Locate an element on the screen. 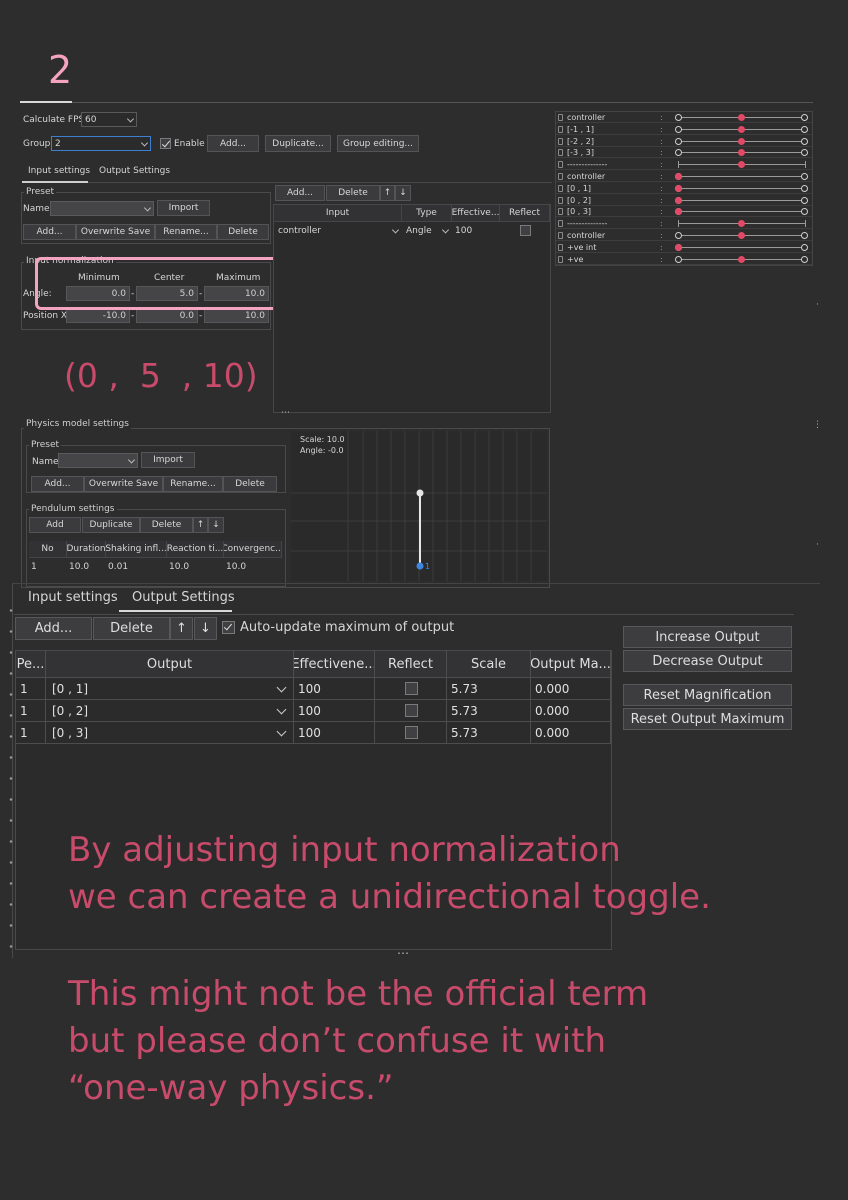 Image resolution: width=848 pixels, height=1200 pixels. preset-import-button: Import is located at coordinates (183, 208).